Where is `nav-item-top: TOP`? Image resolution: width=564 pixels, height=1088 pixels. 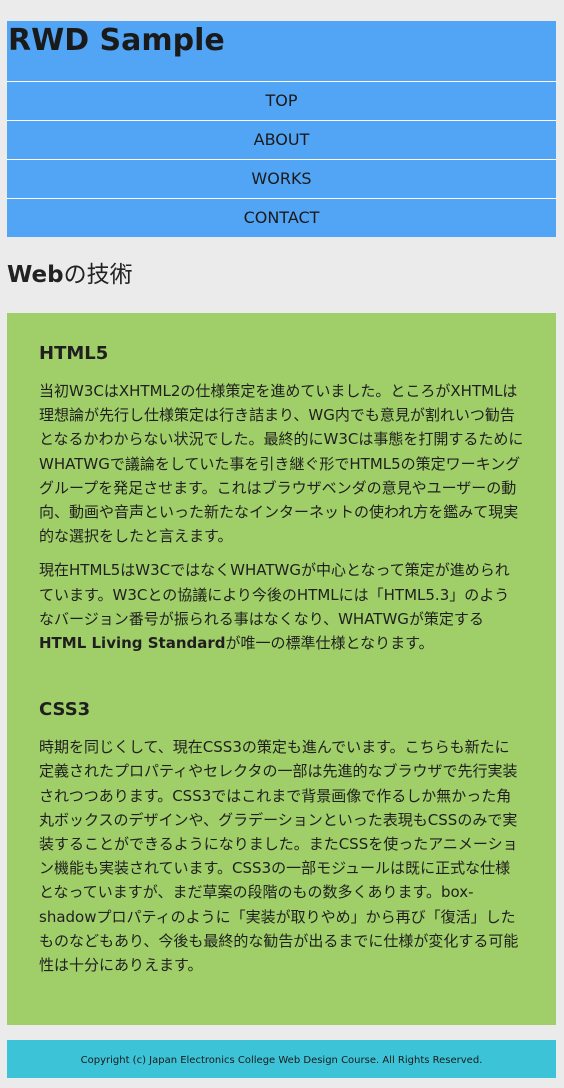
nav-item-top: TOP is located at coordinates (281, 100).